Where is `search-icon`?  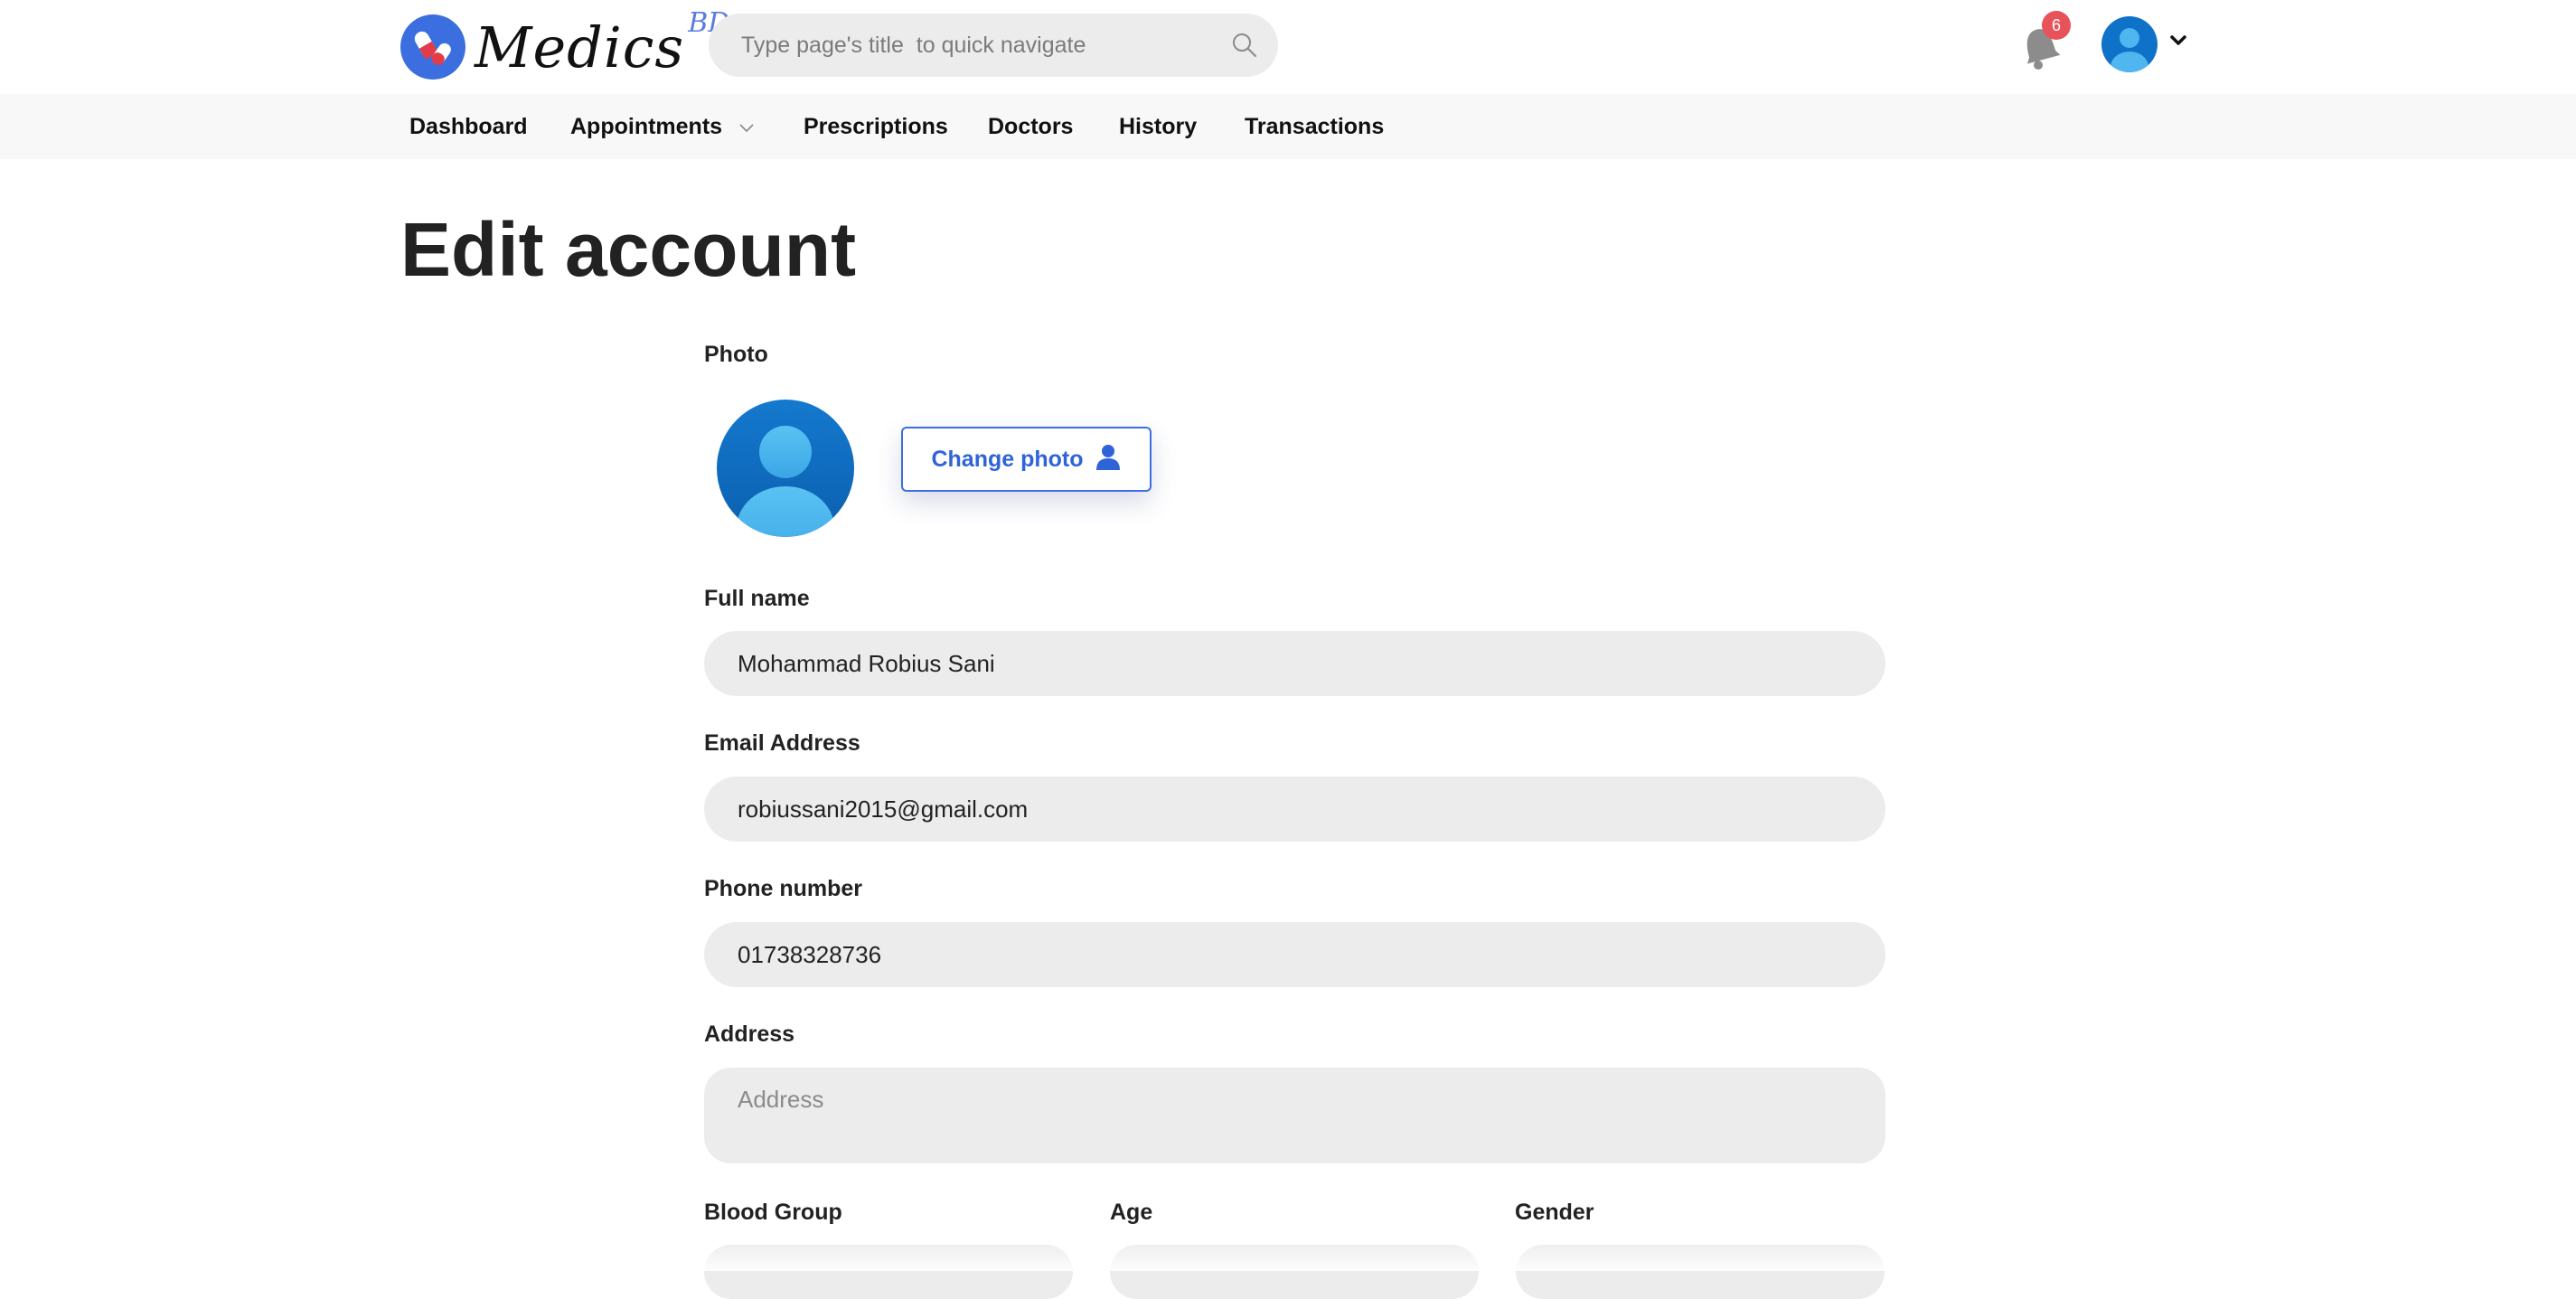 search-icon is located at coordinates (1244, 47).